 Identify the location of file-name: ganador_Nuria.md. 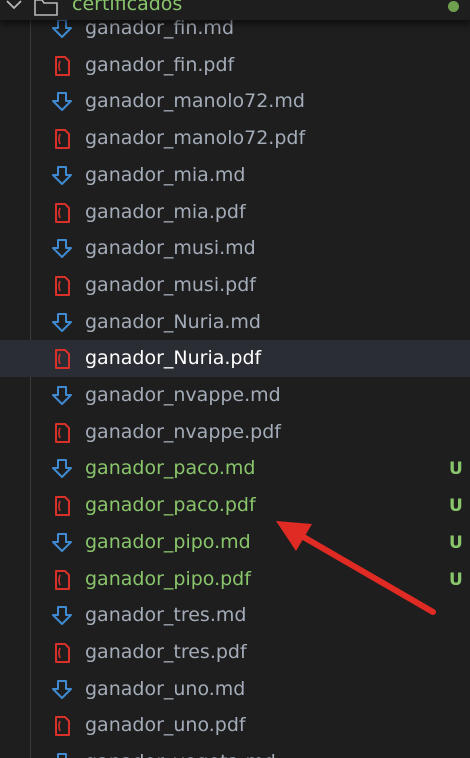
(173, 321).